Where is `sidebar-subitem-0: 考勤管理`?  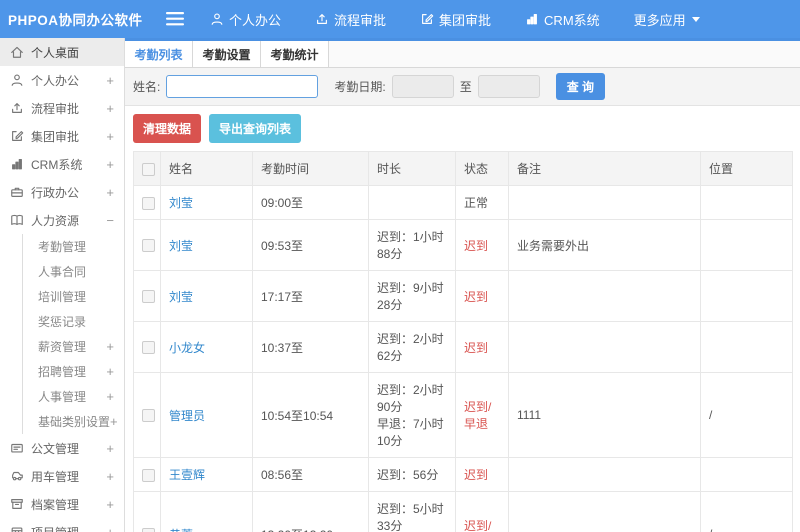 sidebar-subitem-0: 考勤管理 is located at coordinates (73, 246).